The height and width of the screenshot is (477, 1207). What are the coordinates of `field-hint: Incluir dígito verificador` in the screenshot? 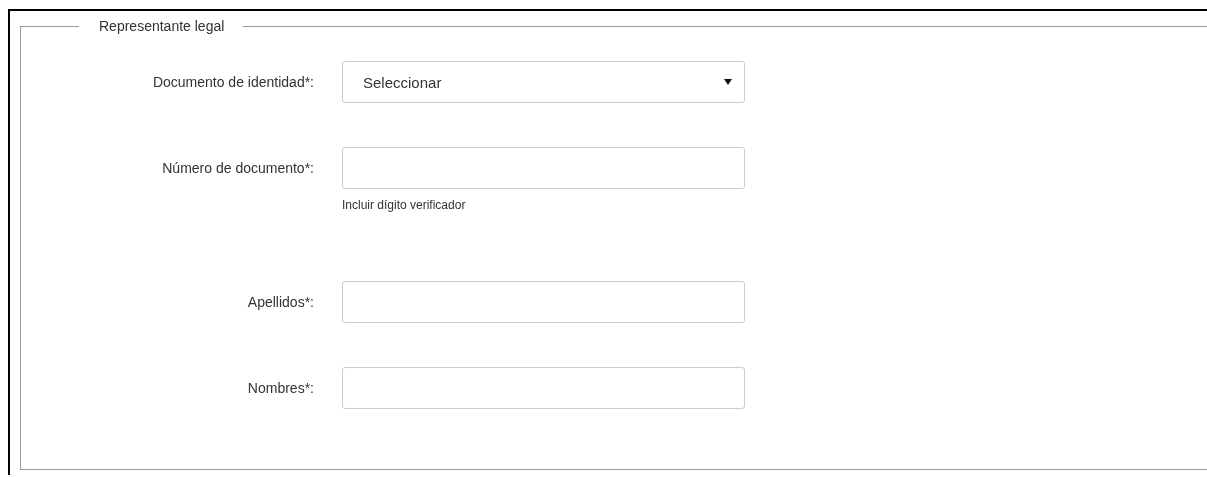 It's located at (404, 205).